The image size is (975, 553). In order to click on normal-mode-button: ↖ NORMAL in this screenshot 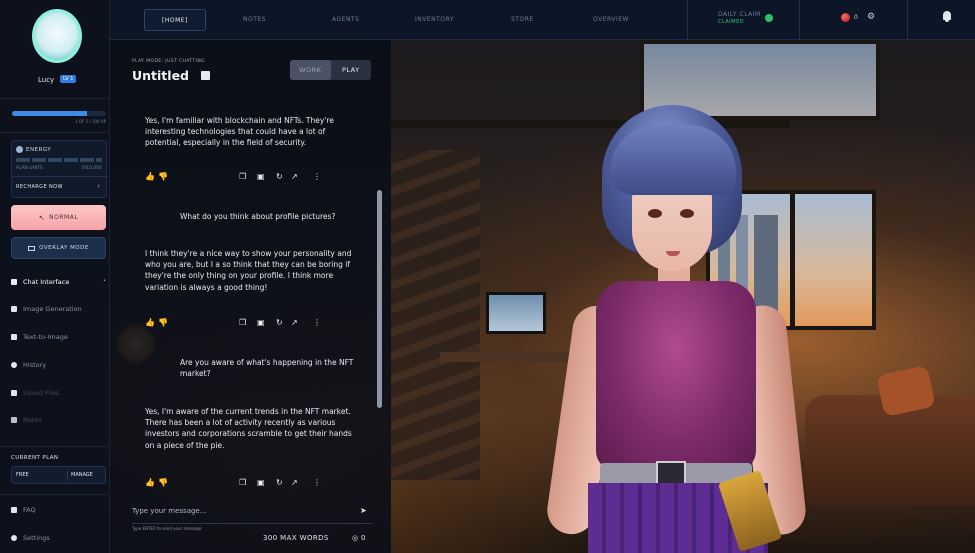, I will do `click(58, 217)`.